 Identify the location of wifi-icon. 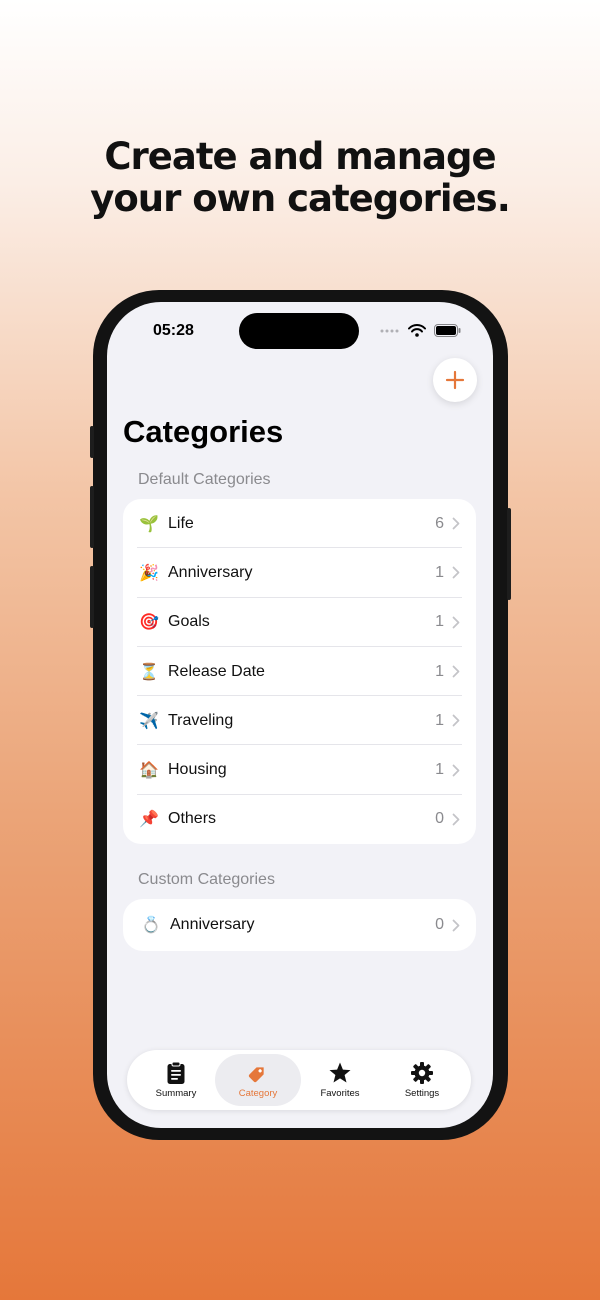
(417, 330).